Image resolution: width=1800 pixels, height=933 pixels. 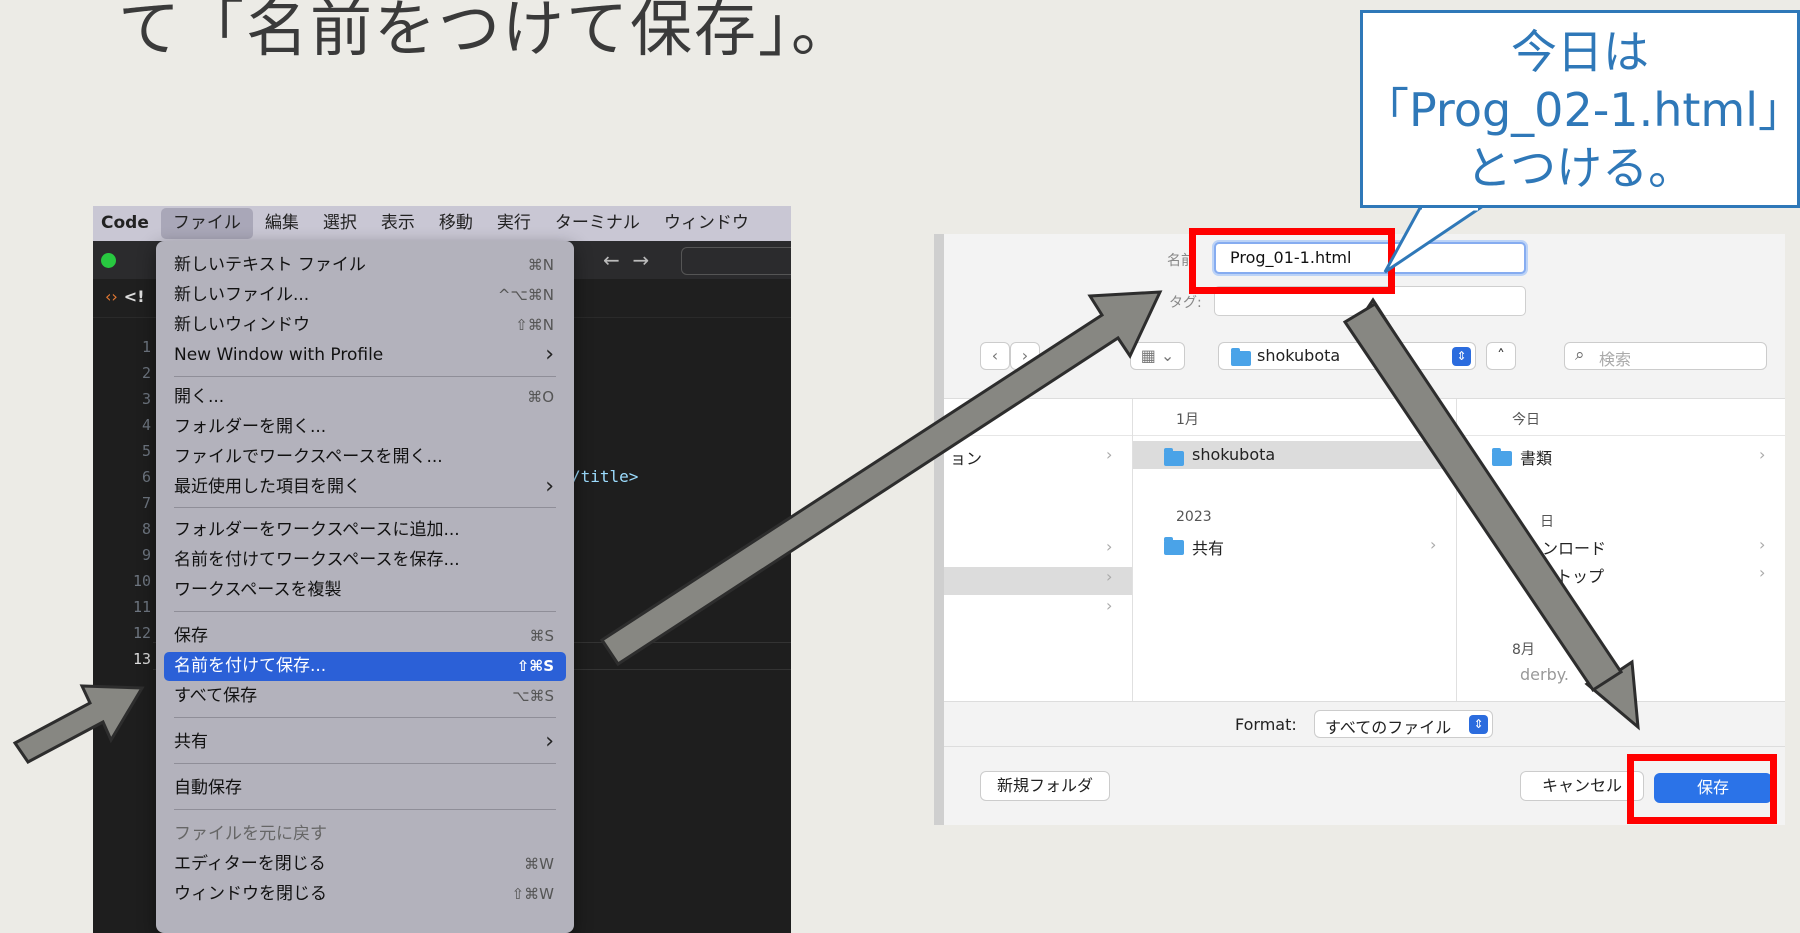 I want to click on menu-edit: 編集, so click(x=282, y=223).